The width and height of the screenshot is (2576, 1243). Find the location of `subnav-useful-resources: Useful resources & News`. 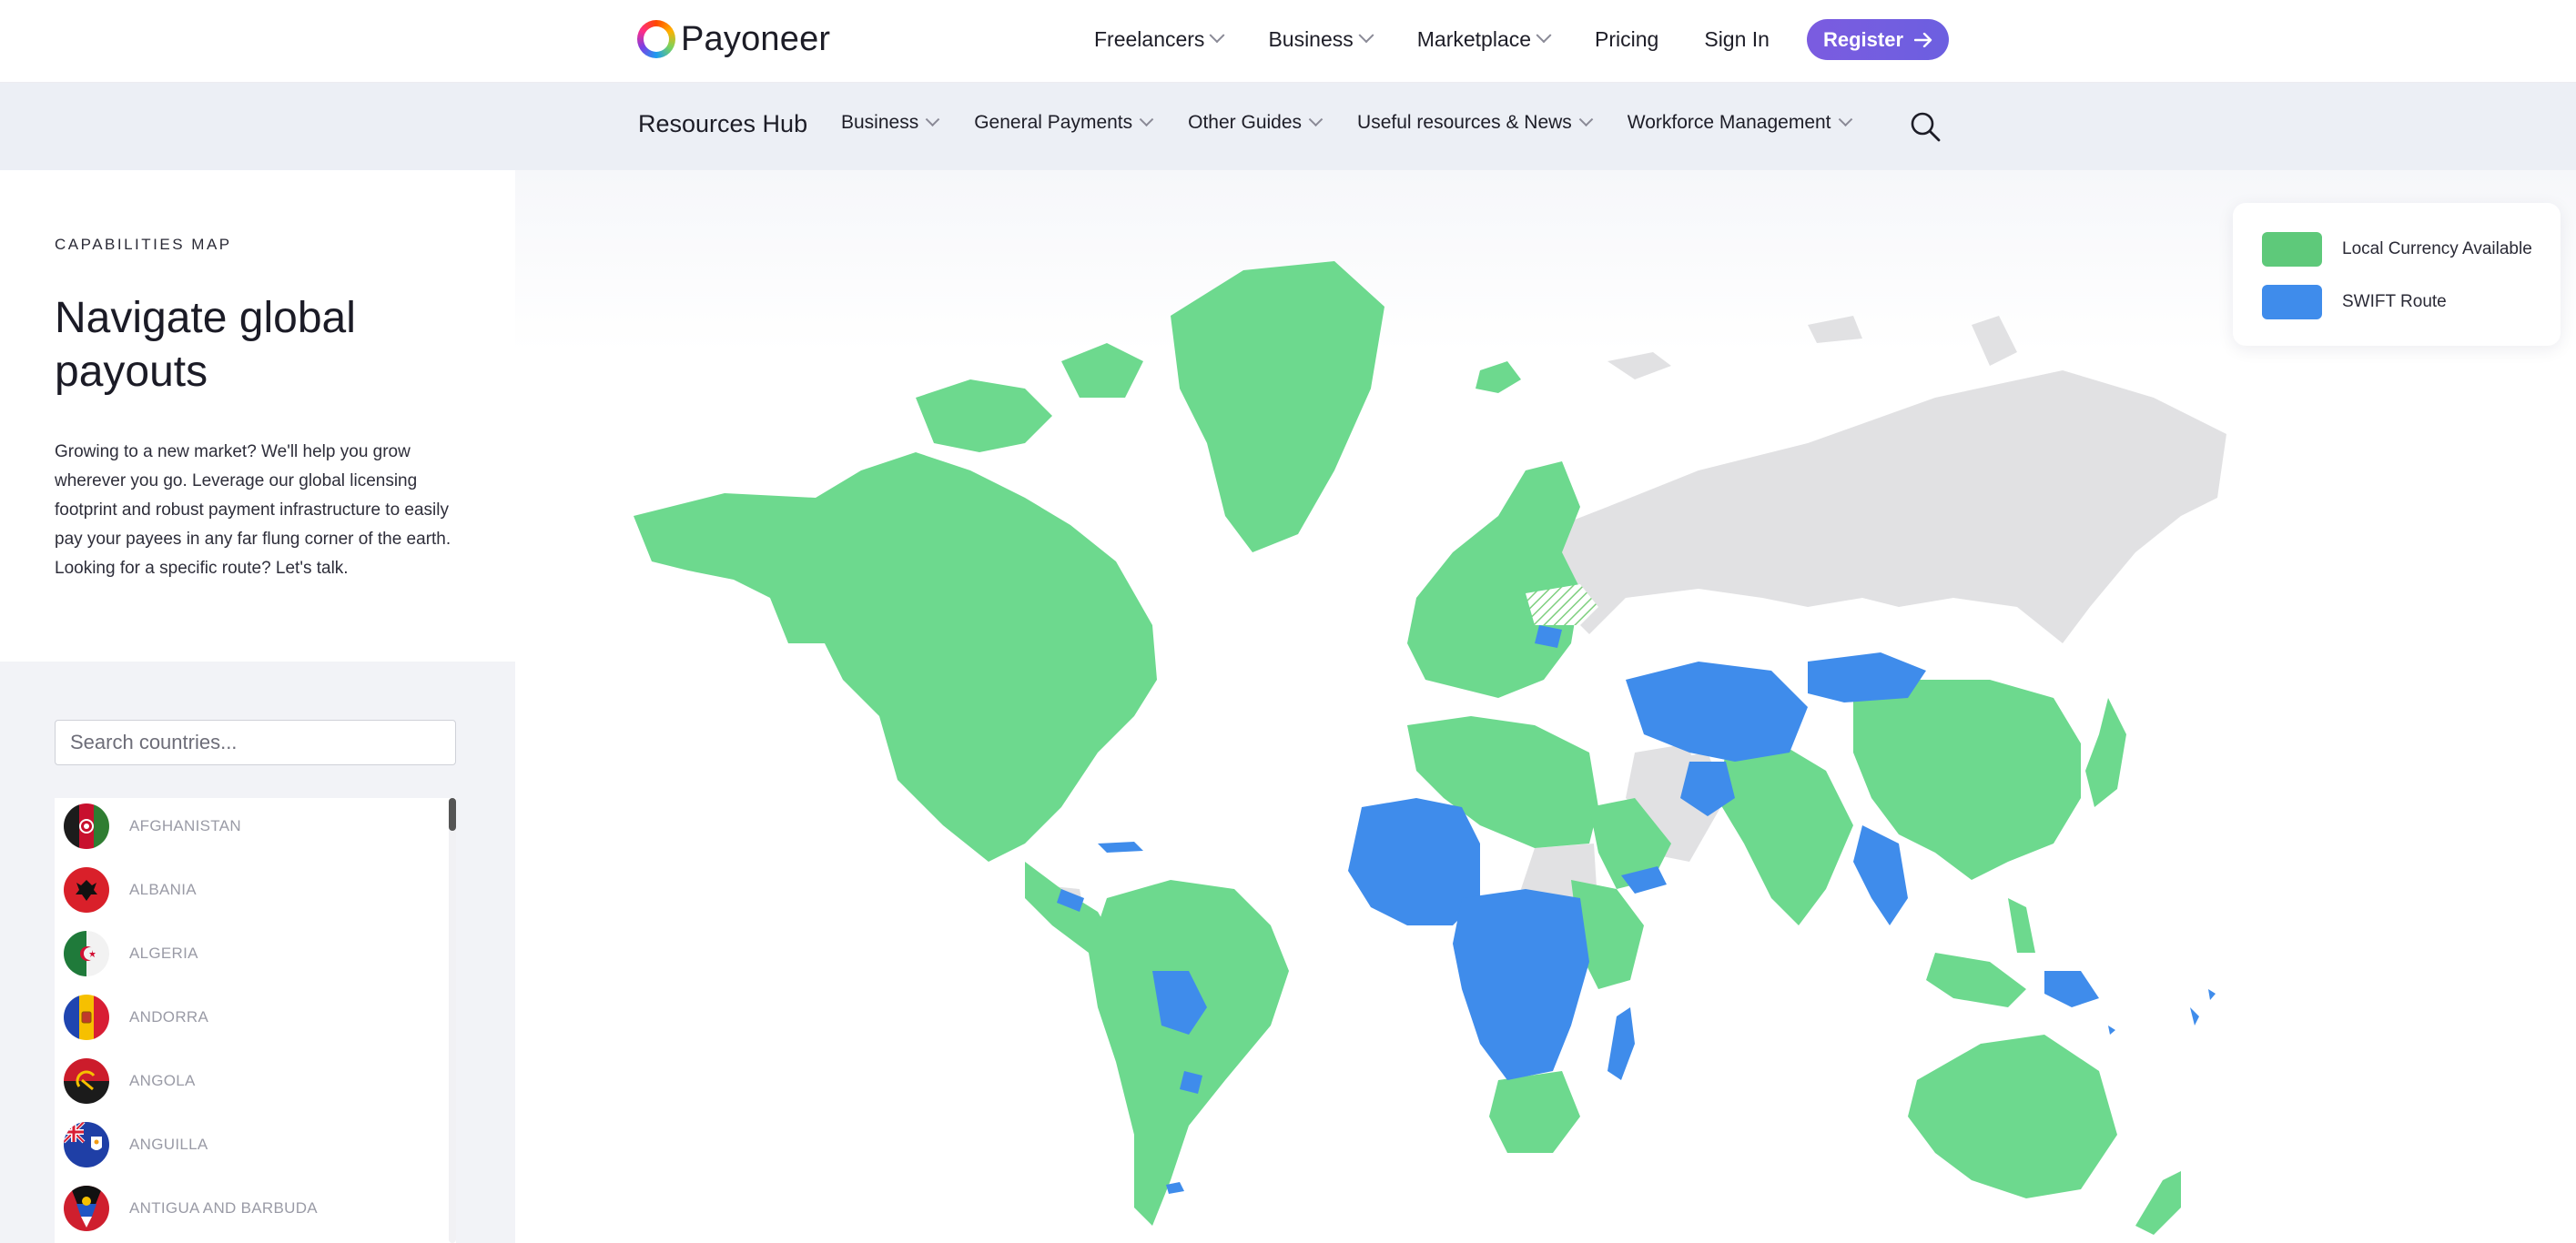

subnav-useful-resources: Useful resources & News is located at coordinates (1475, 122).